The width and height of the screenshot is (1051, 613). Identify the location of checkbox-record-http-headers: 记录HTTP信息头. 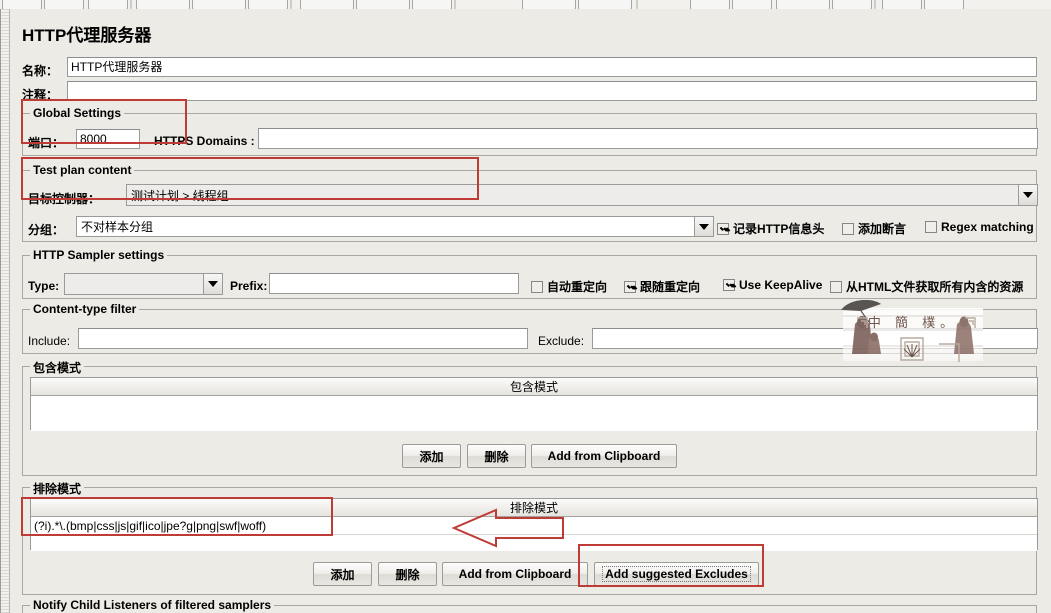
(770, 228).